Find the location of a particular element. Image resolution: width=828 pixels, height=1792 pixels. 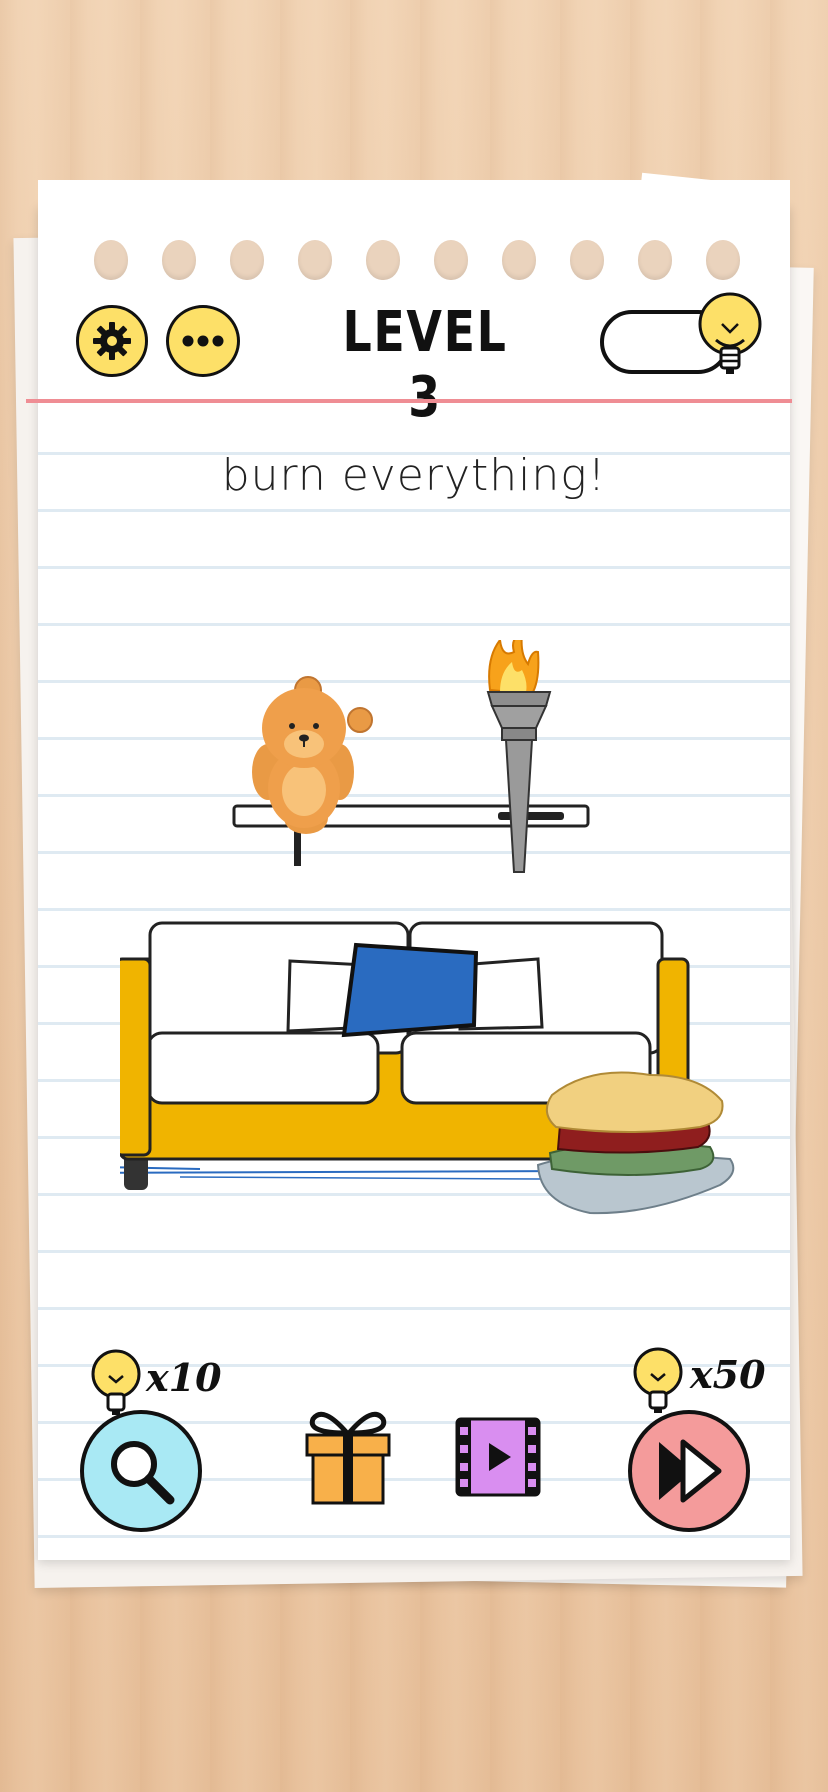

gift-button is located at coordinates (348, 1455).